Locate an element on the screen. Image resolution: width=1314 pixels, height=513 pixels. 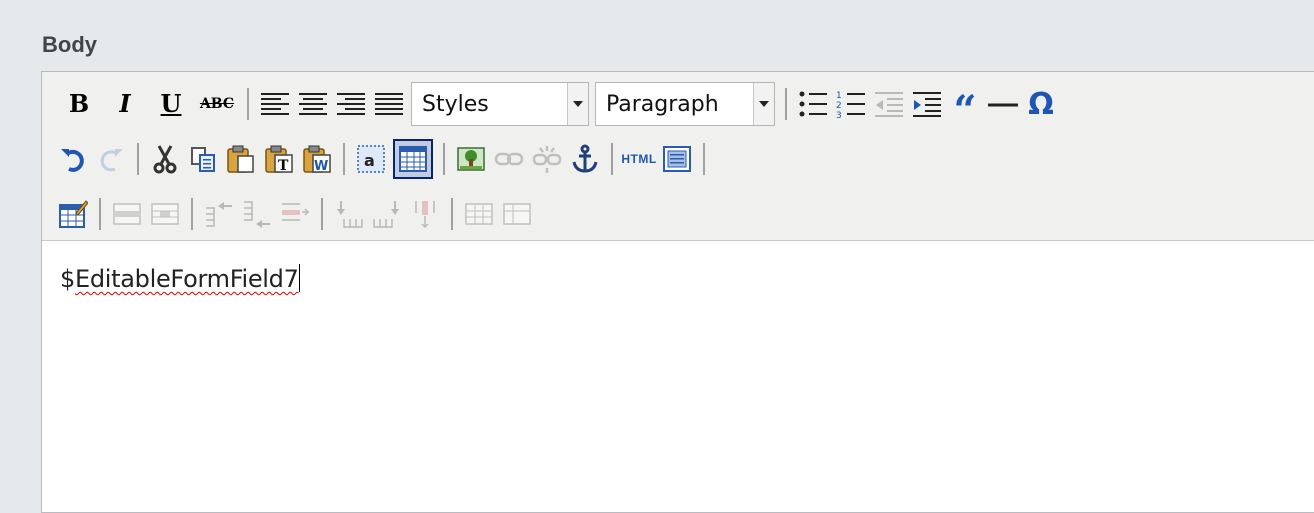
delete-row-button is located at coordinates (295, 214).